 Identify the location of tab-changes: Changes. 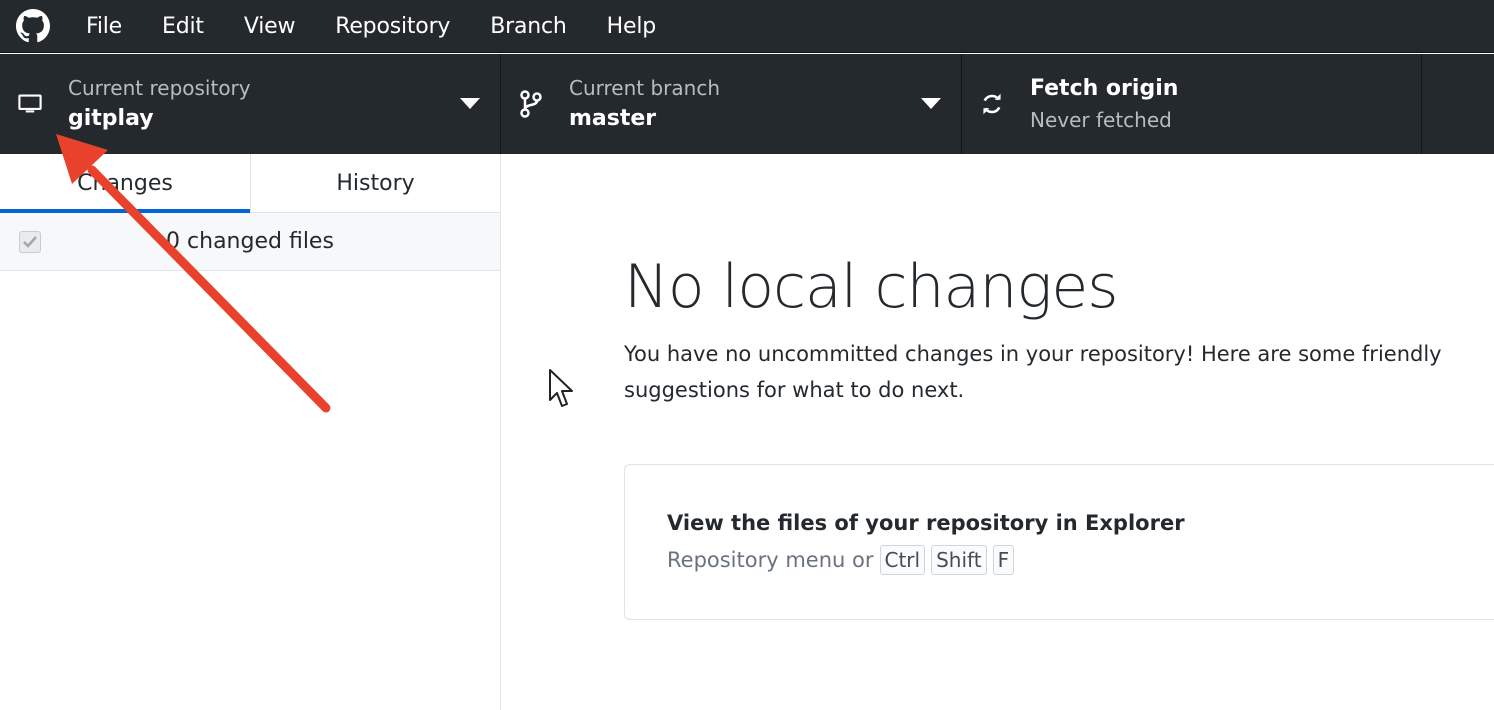
(125, 183).